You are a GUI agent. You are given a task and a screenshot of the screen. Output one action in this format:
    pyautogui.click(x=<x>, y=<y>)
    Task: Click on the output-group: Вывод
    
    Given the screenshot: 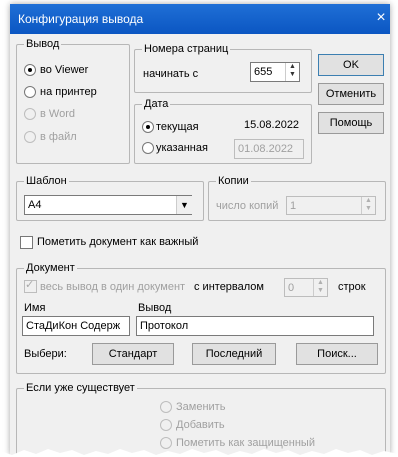 What is the action you would take?
    pyautogui.click(x=73, y=101)
    